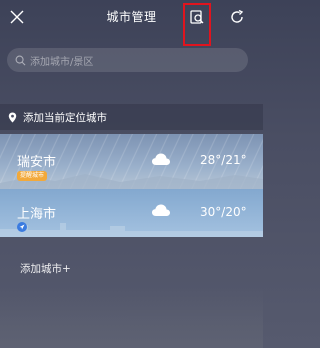  I want to click on city-name: 瑞安市, so click(37, 162).